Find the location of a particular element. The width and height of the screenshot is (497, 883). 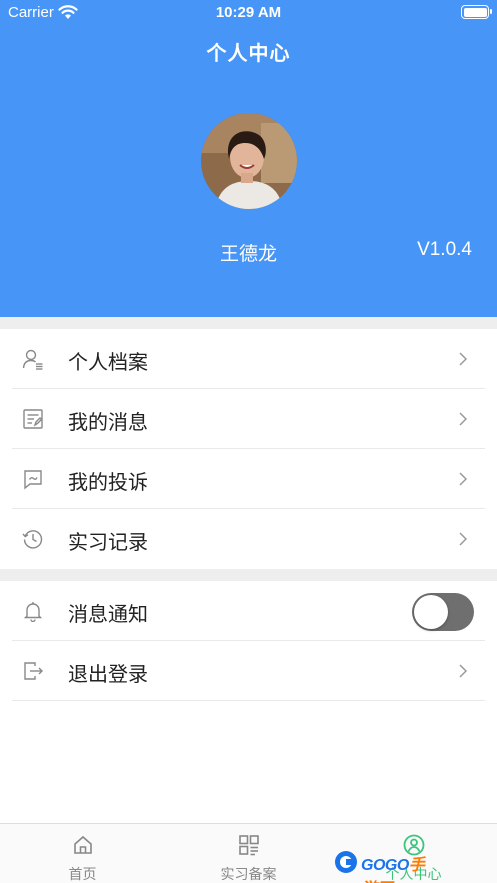

gogo-logo-icon is located at coordinates (346, 862).